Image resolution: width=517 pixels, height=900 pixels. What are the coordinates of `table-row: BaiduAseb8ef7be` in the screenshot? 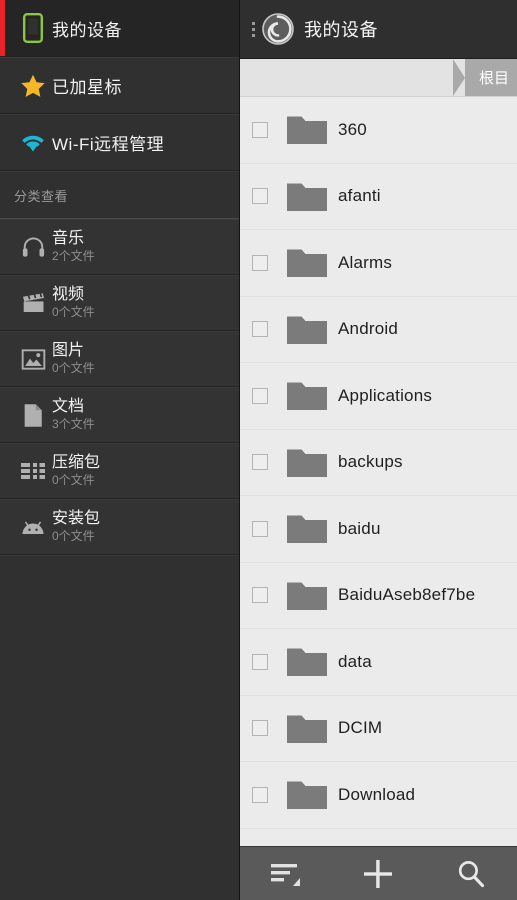 It's located at (378, 596).